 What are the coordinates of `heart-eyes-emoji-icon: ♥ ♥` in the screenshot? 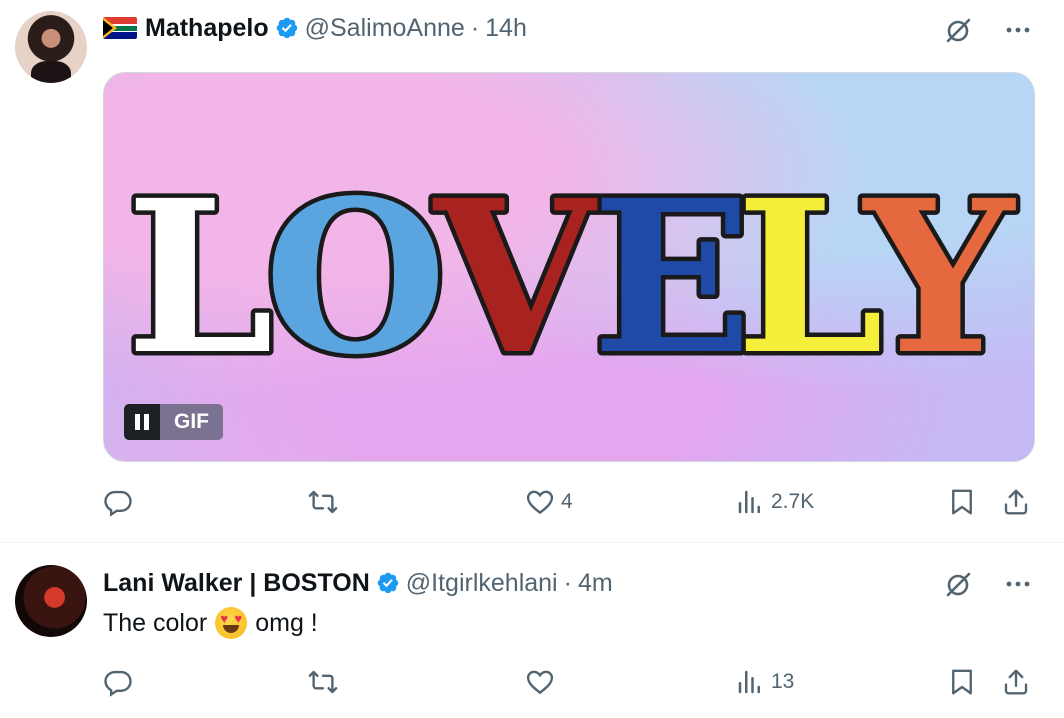 It's located at (231, 623).